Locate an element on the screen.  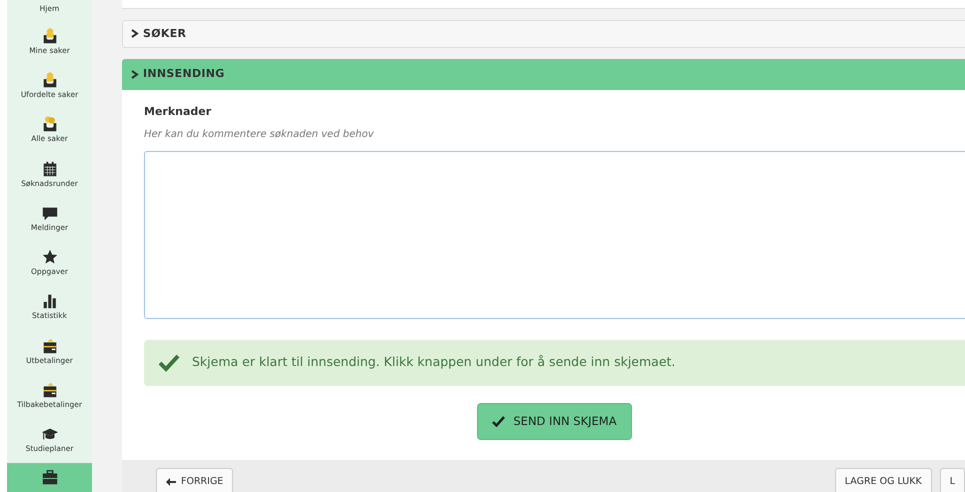
star-icon is located at coordinates (49, 257).